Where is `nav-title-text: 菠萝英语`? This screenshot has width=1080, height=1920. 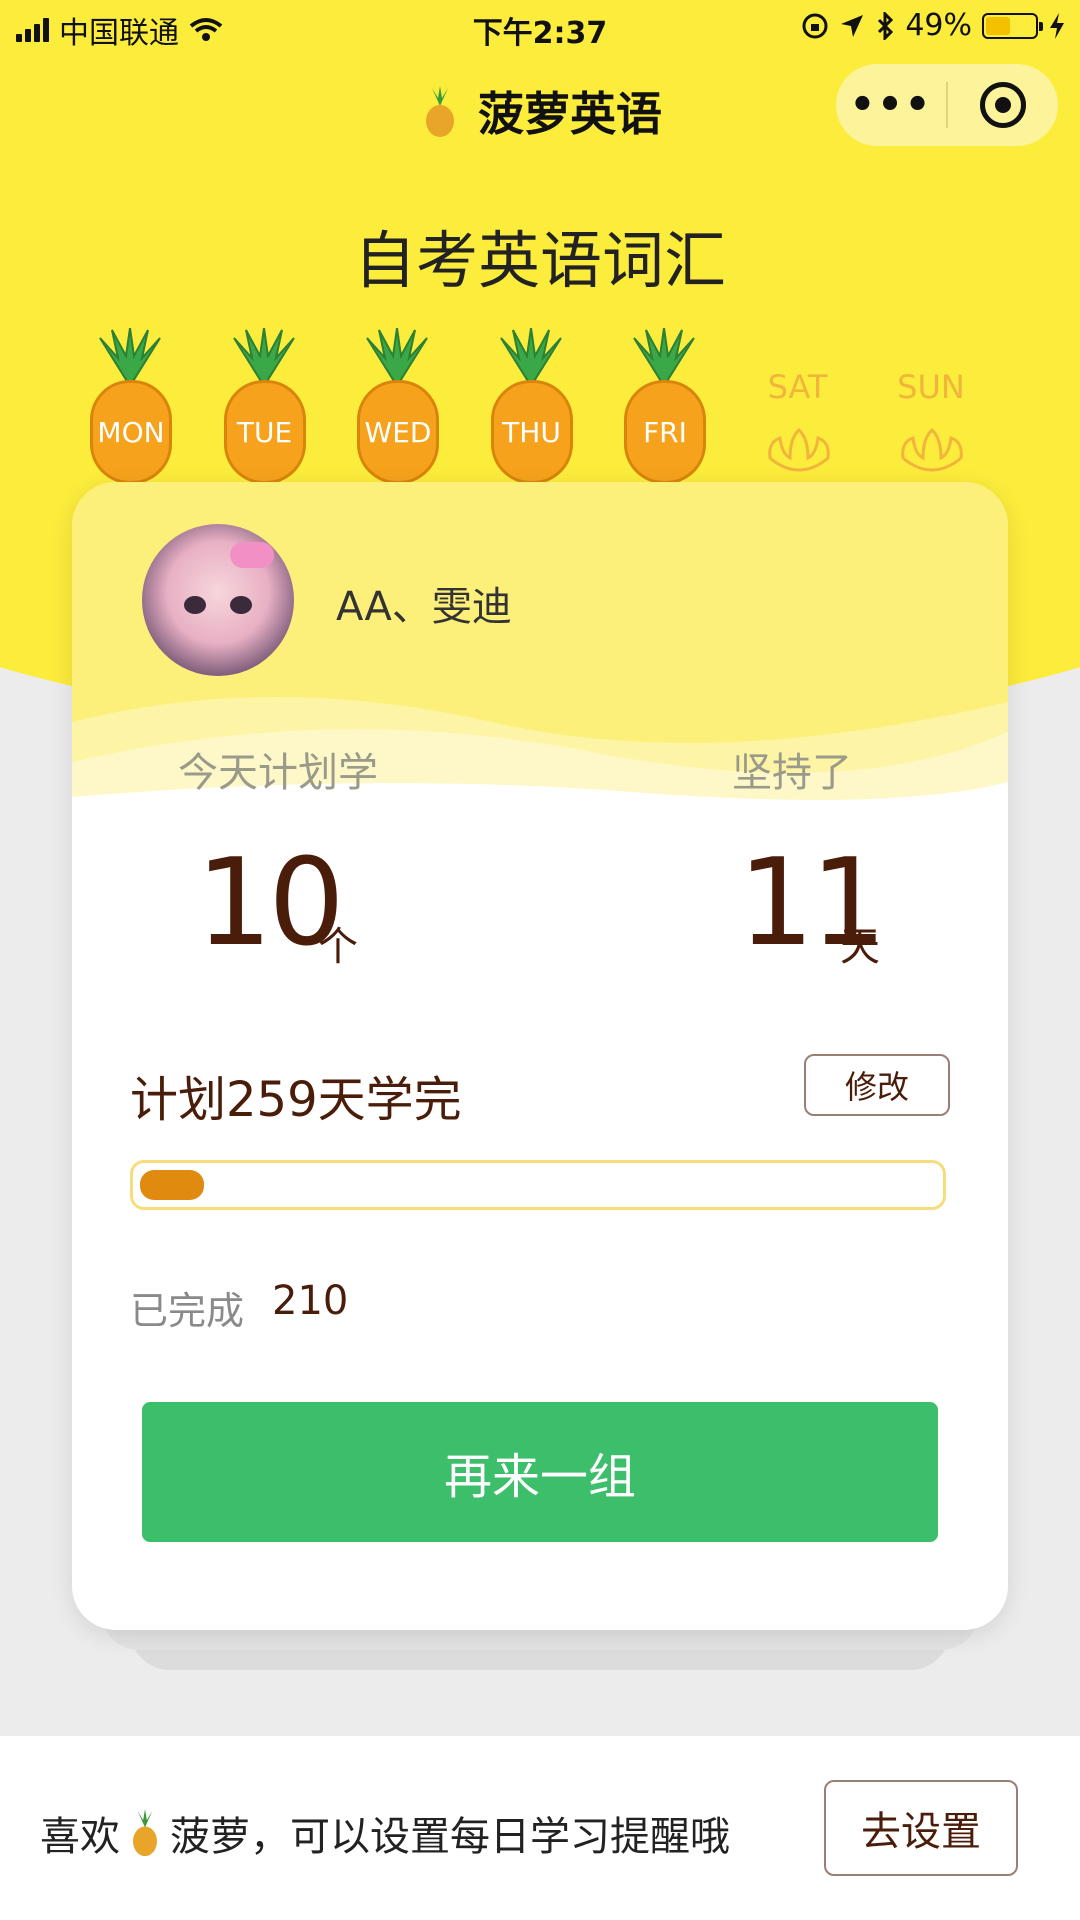
nav-title-text: 菠萝英语 is located at coordinates (570, 114).